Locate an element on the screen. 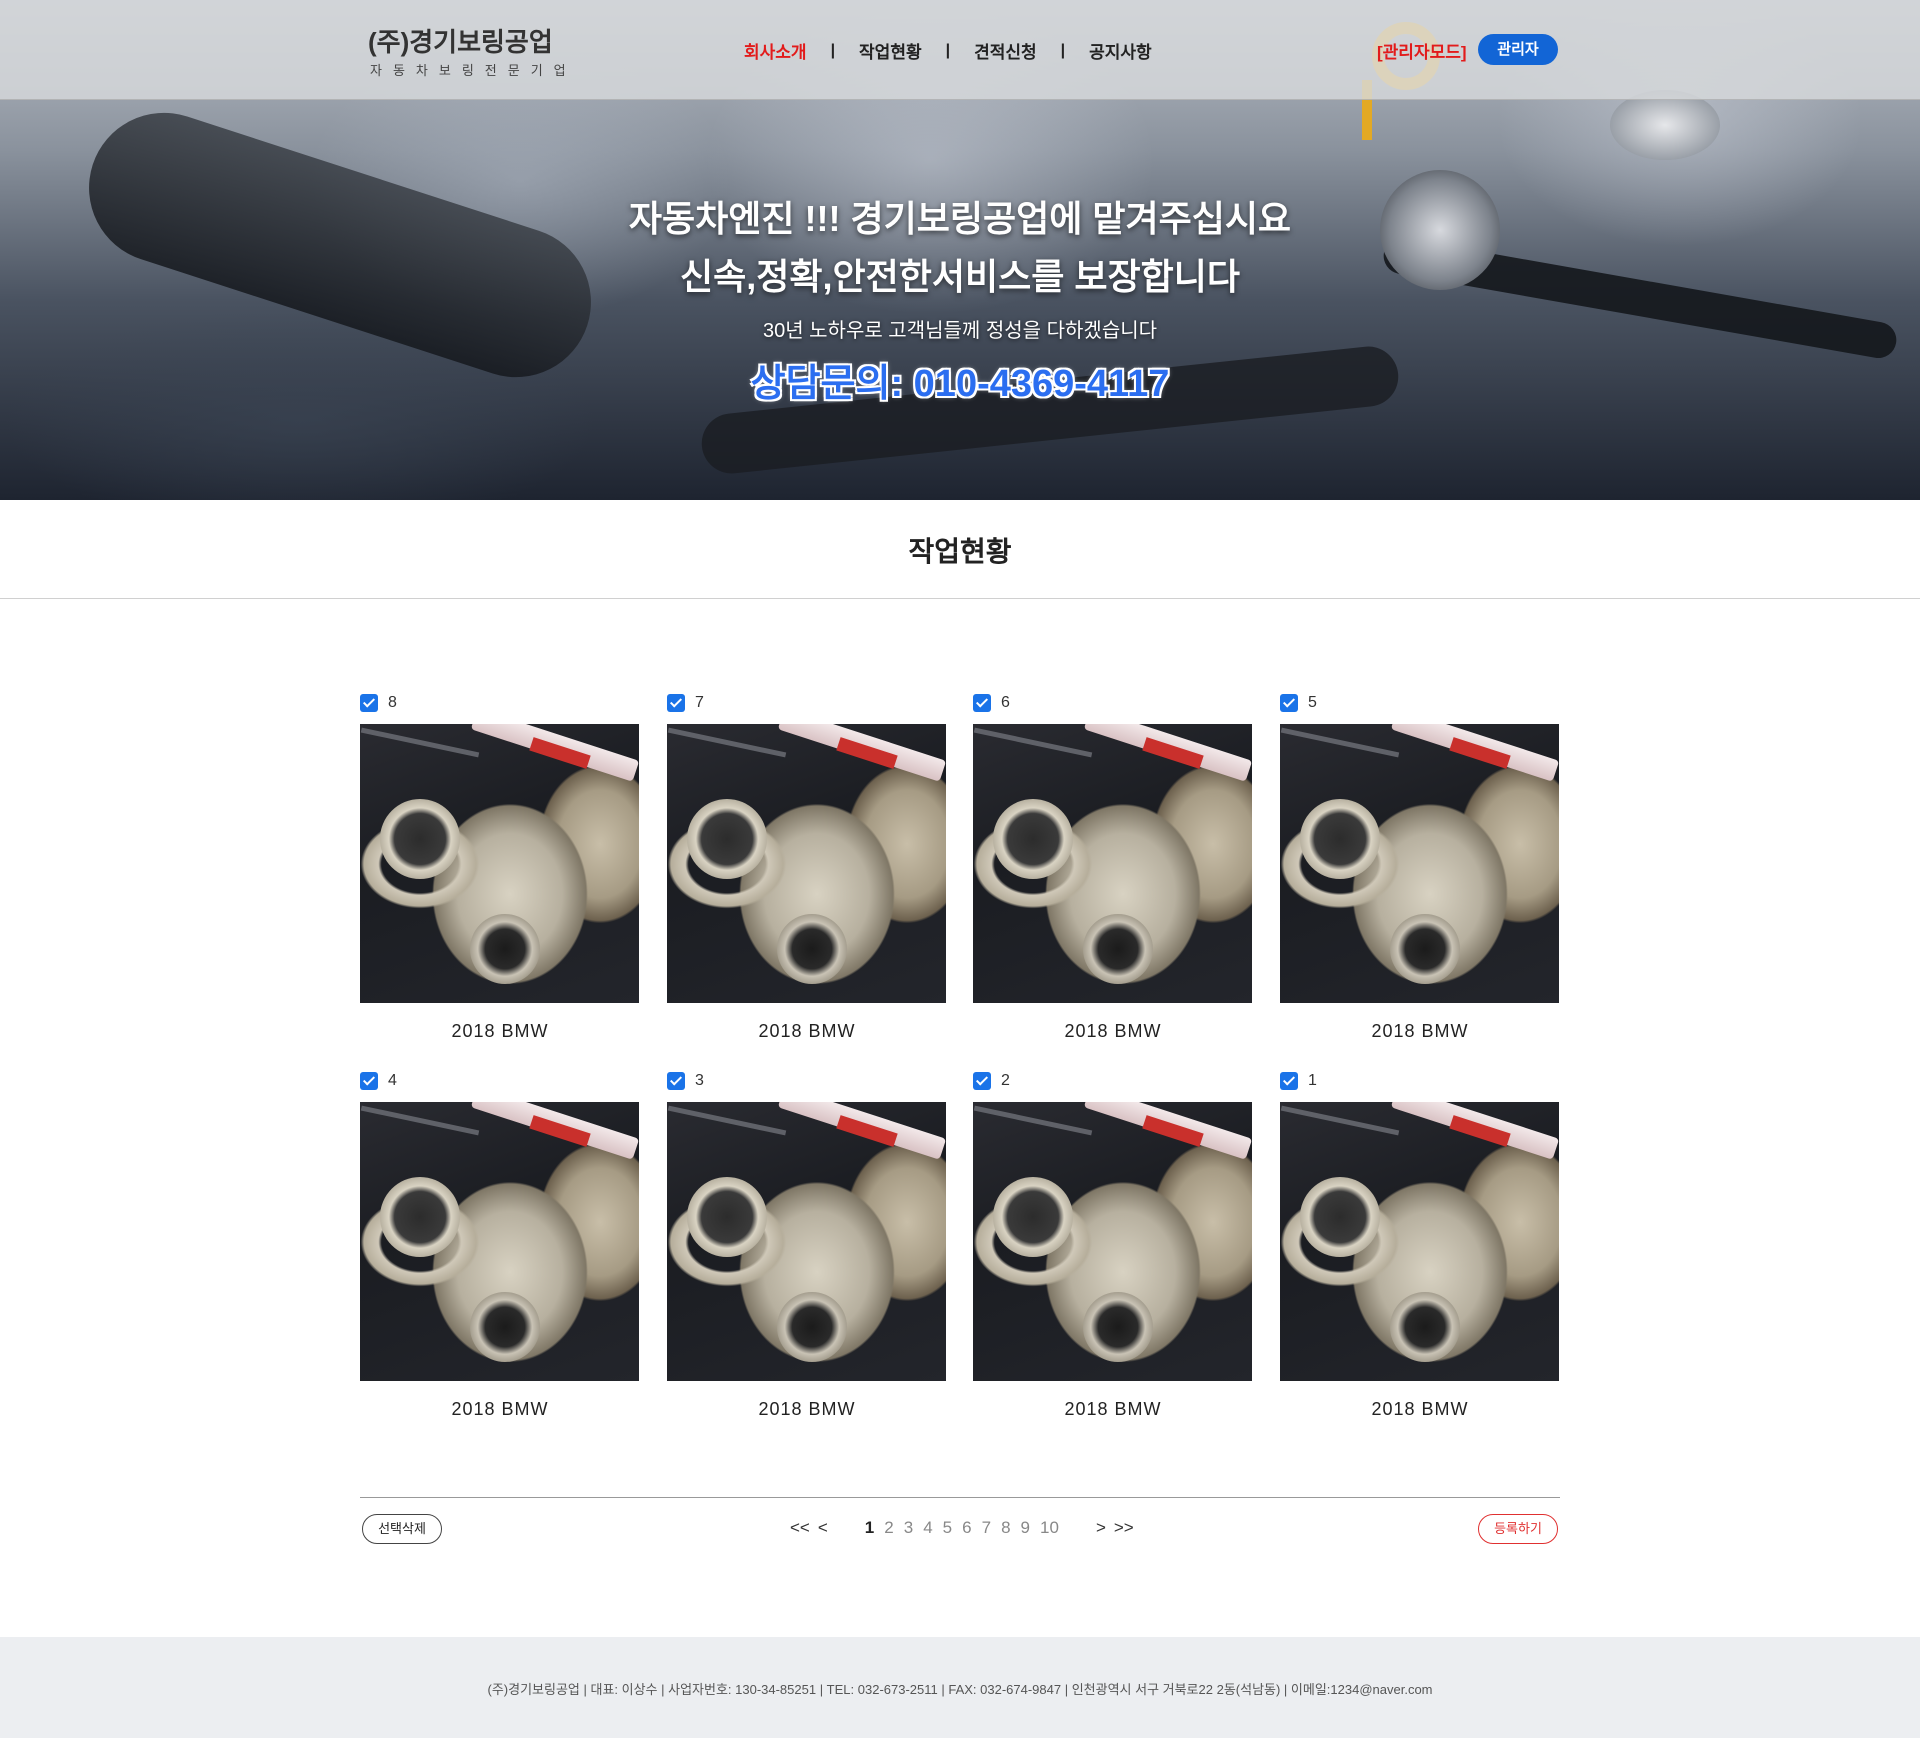 The image size is (1920, 1738). register-button: 등록하기 is located at coordinates (1518, 1529).